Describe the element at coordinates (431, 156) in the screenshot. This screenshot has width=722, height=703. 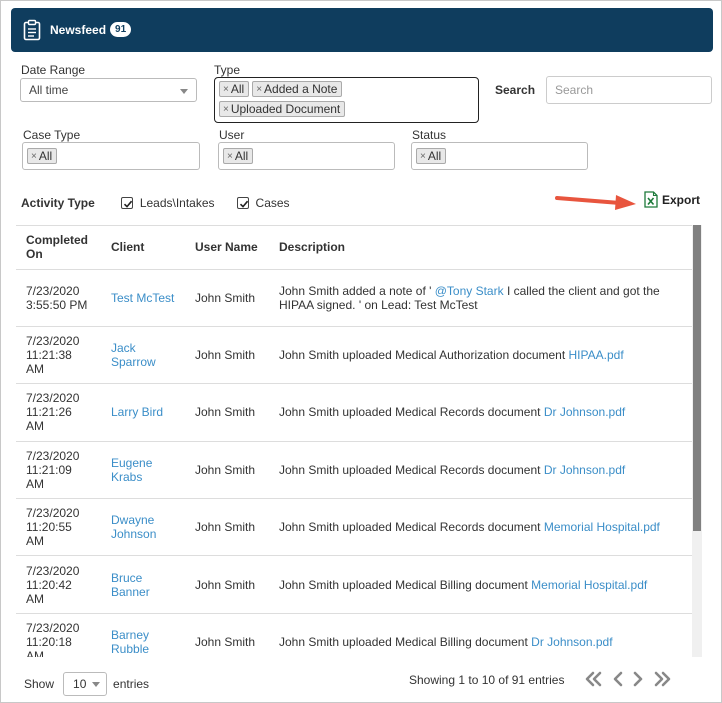
I see `status-tag-all: × All` at that location.